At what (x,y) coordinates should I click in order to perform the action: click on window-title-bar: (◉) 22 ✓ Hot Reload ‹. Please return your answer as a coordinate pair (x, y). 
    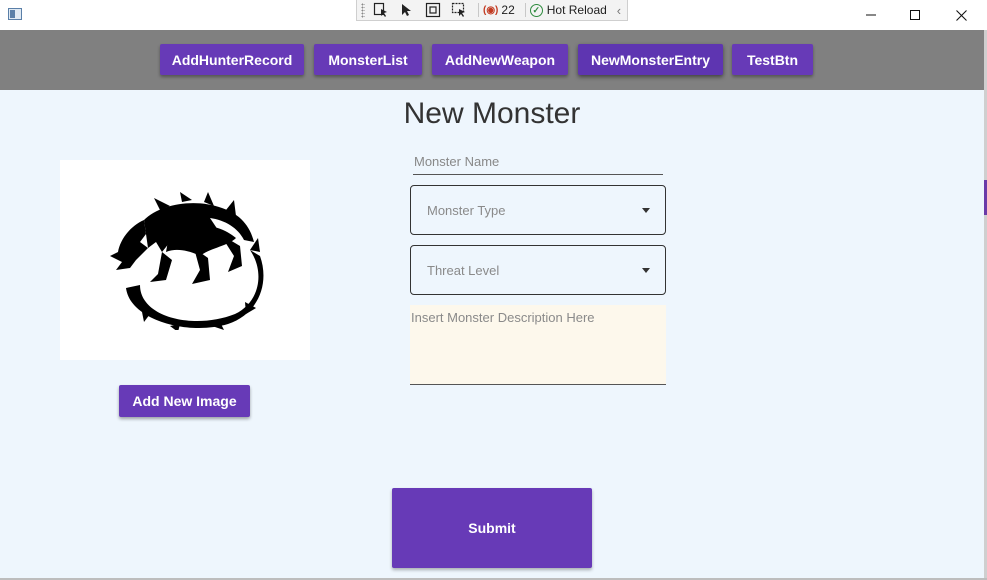
    Looking at the image, I should click on (493, 15).